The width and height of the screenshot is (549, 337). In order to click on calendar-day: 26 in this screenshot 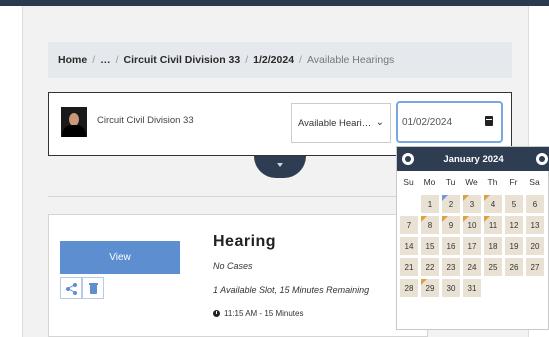, I will do `click(514, 267)`.